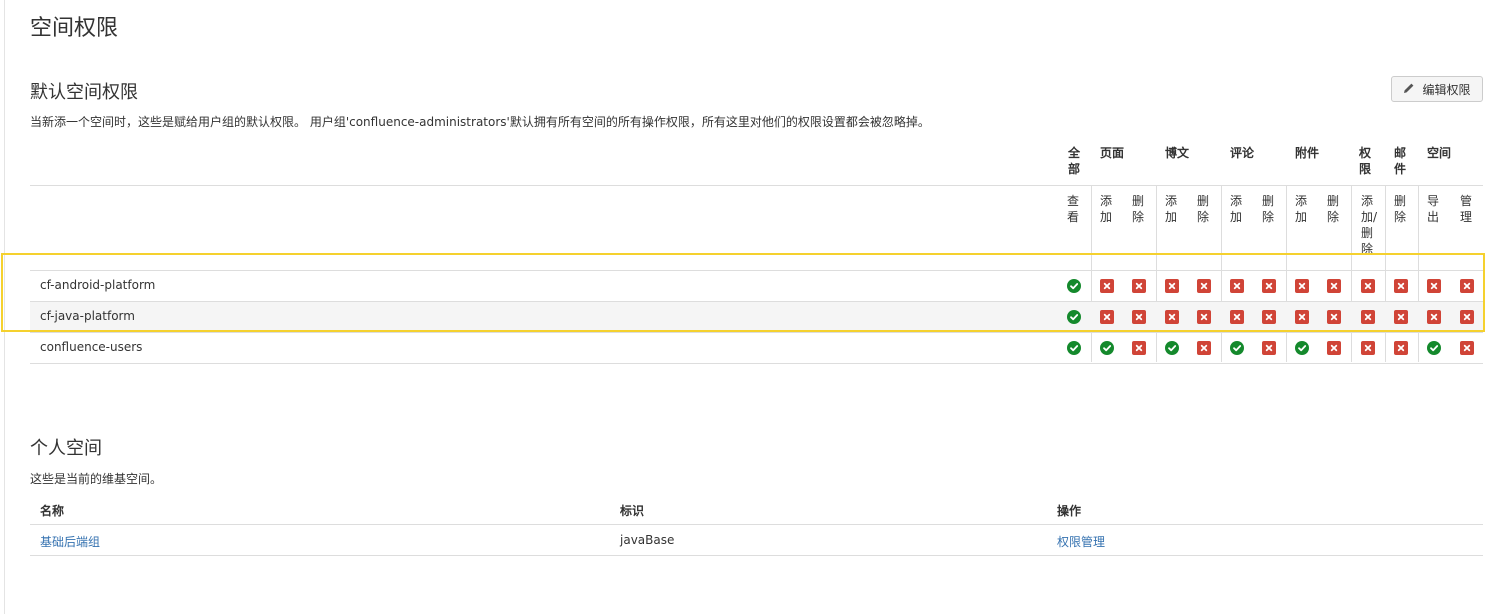 Image resolution: width=1500 pixels, height=614 pixels. I want to click on default-permissions-title: 默认空间权限, so click(84, 92).